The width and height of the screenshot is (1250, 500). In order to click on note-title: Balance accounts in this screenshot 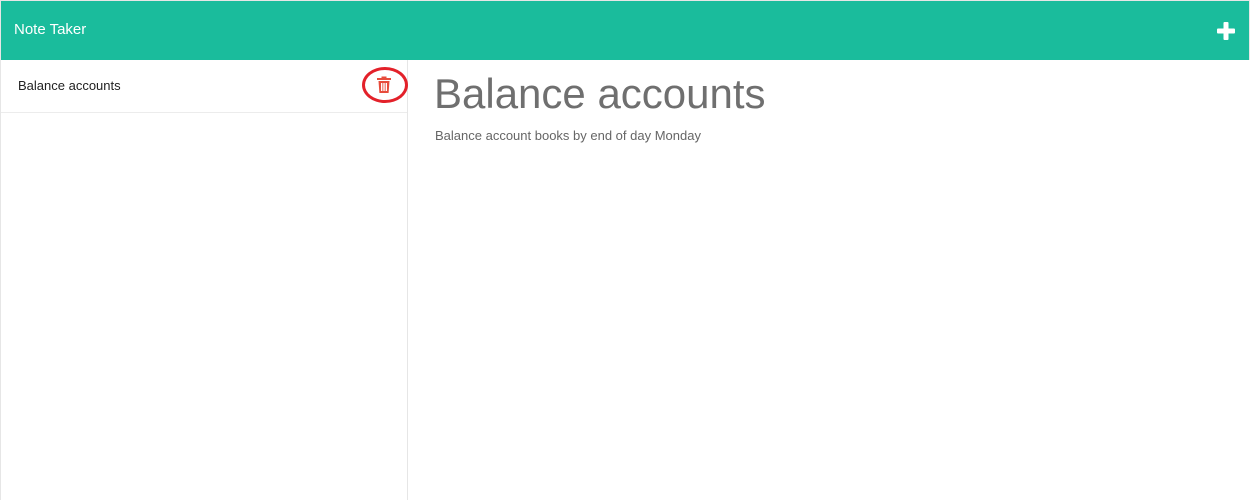, I will do `click(600, 94)`.